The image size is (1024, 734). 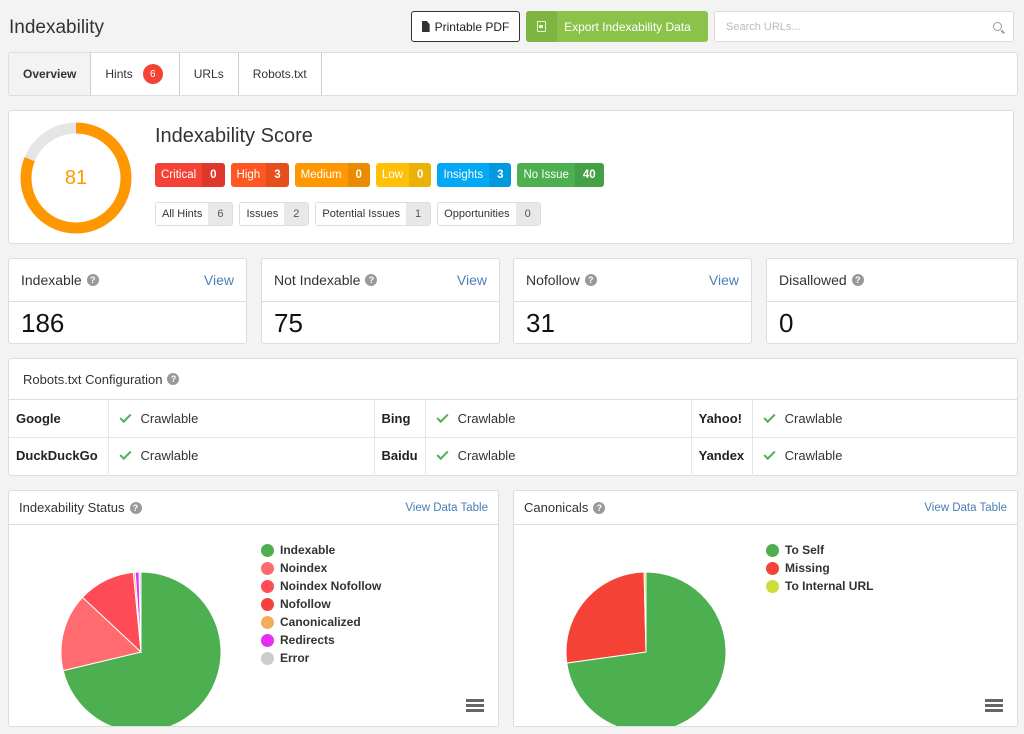 I want to click on tab-urls: URLs, so click(x=209, y=74).